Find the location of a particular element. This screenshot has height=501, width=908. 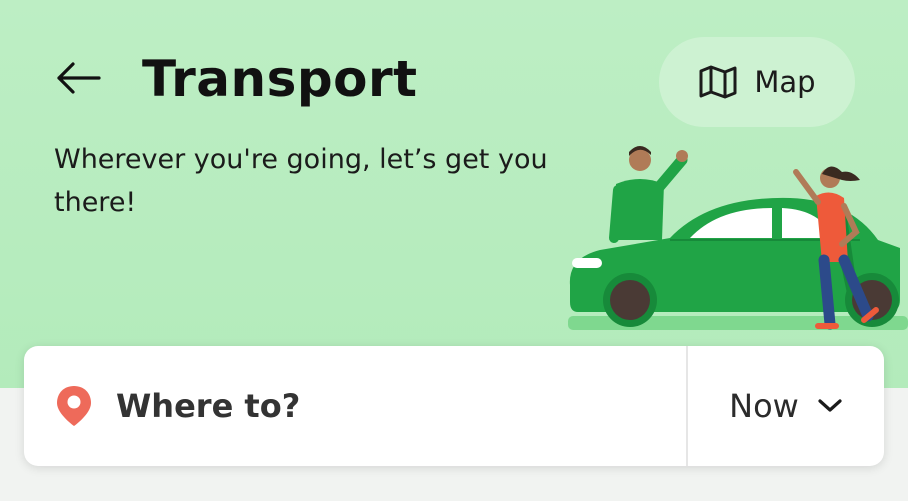

chevron-down-icon is located at coordinates (830, 405).